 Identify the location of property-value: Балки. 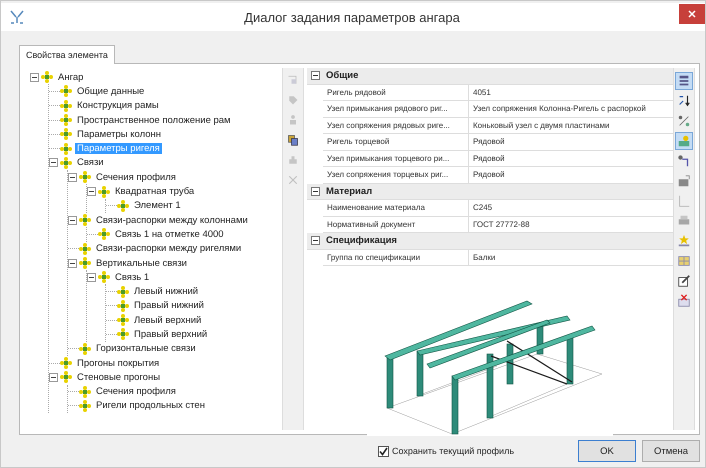
(571, 257).